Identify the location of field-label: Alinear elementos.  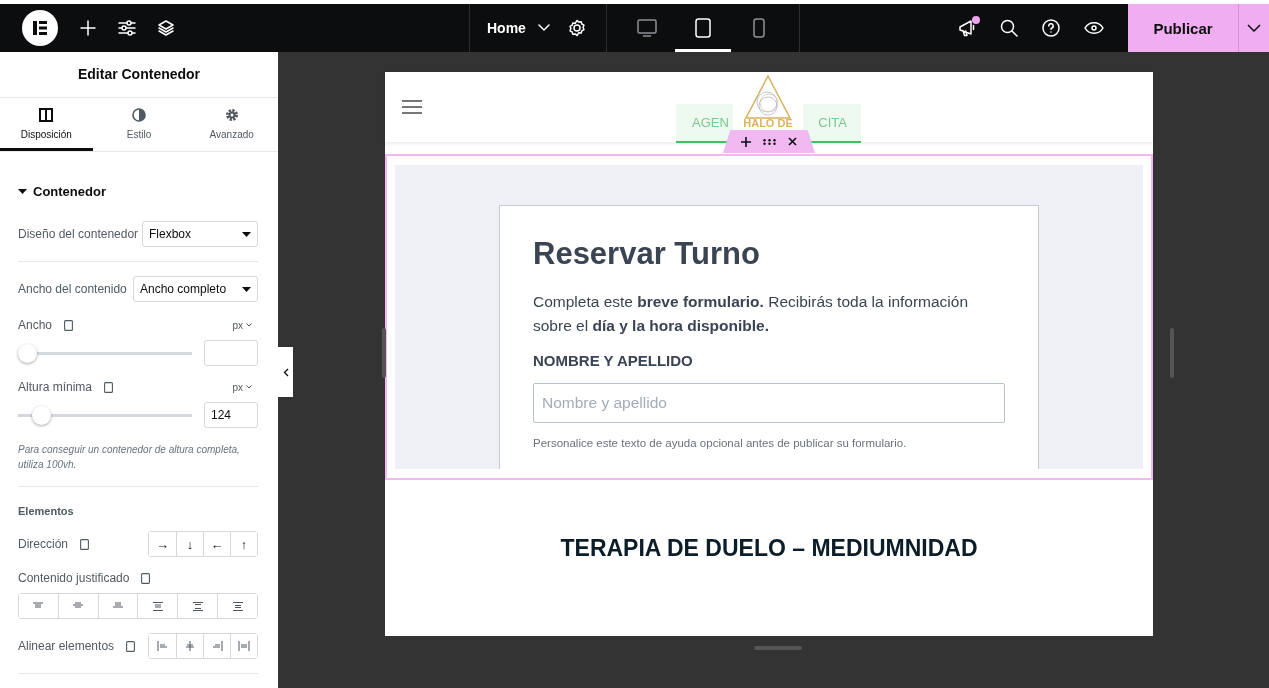
(66, 646).